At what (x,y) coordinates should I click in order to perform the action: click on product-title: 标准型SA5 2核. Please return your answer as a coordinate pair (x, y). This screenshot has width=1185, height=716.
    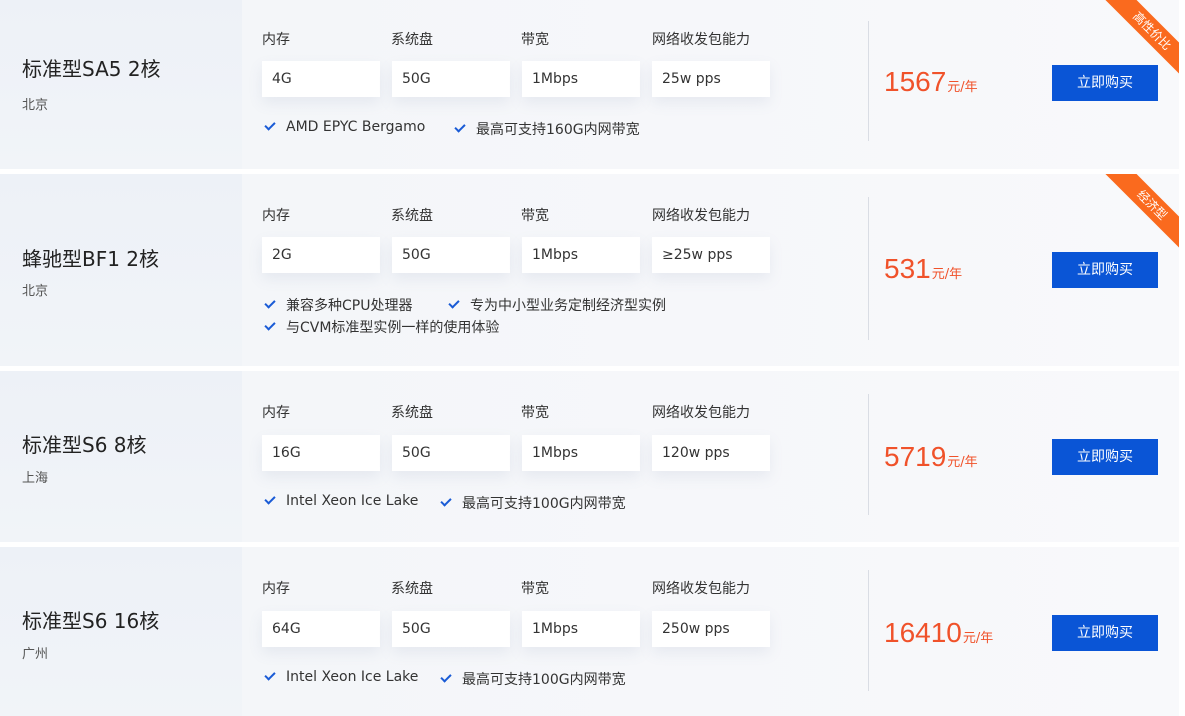
    Looking at the image, I should click on (91, 69).